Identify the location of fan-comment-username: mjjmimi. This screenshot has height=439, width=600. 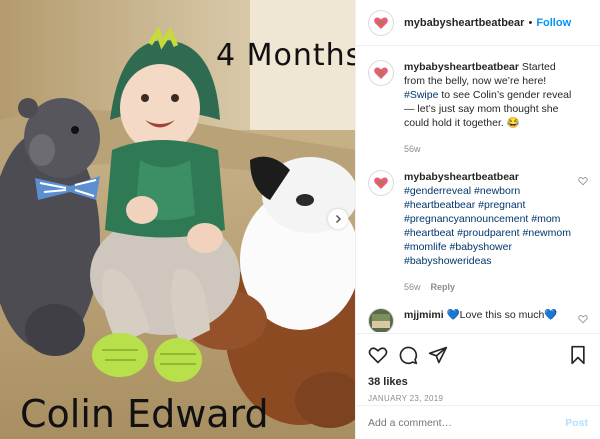
(424, 315).